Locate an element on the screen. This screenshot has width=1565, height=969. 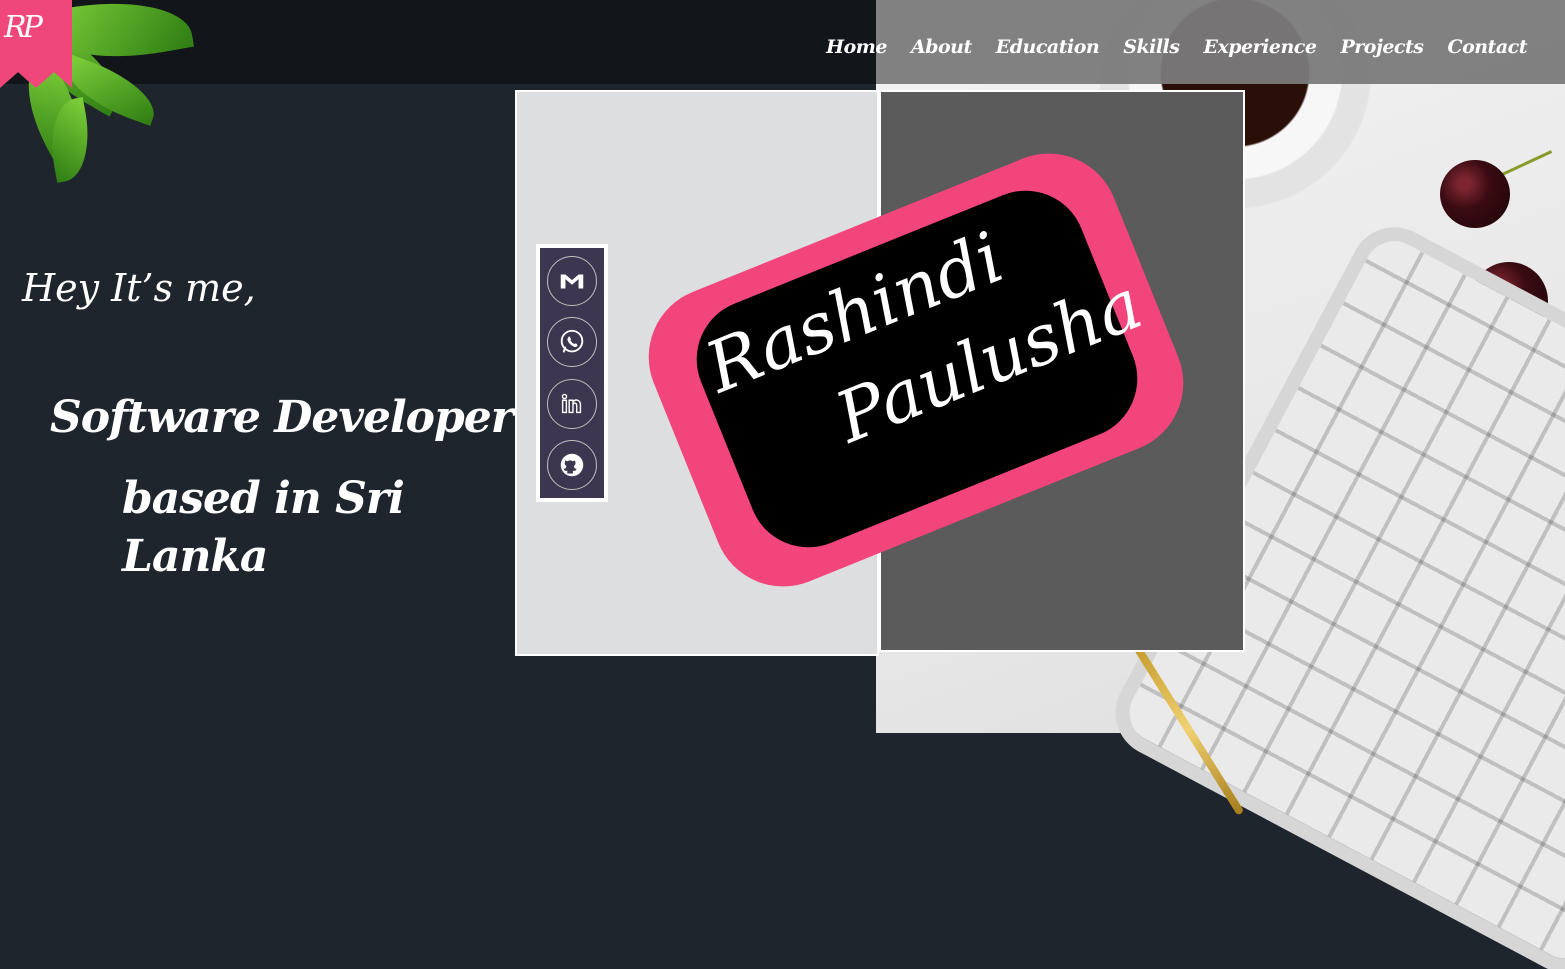
github-icon is located at coordinates (572, 465).